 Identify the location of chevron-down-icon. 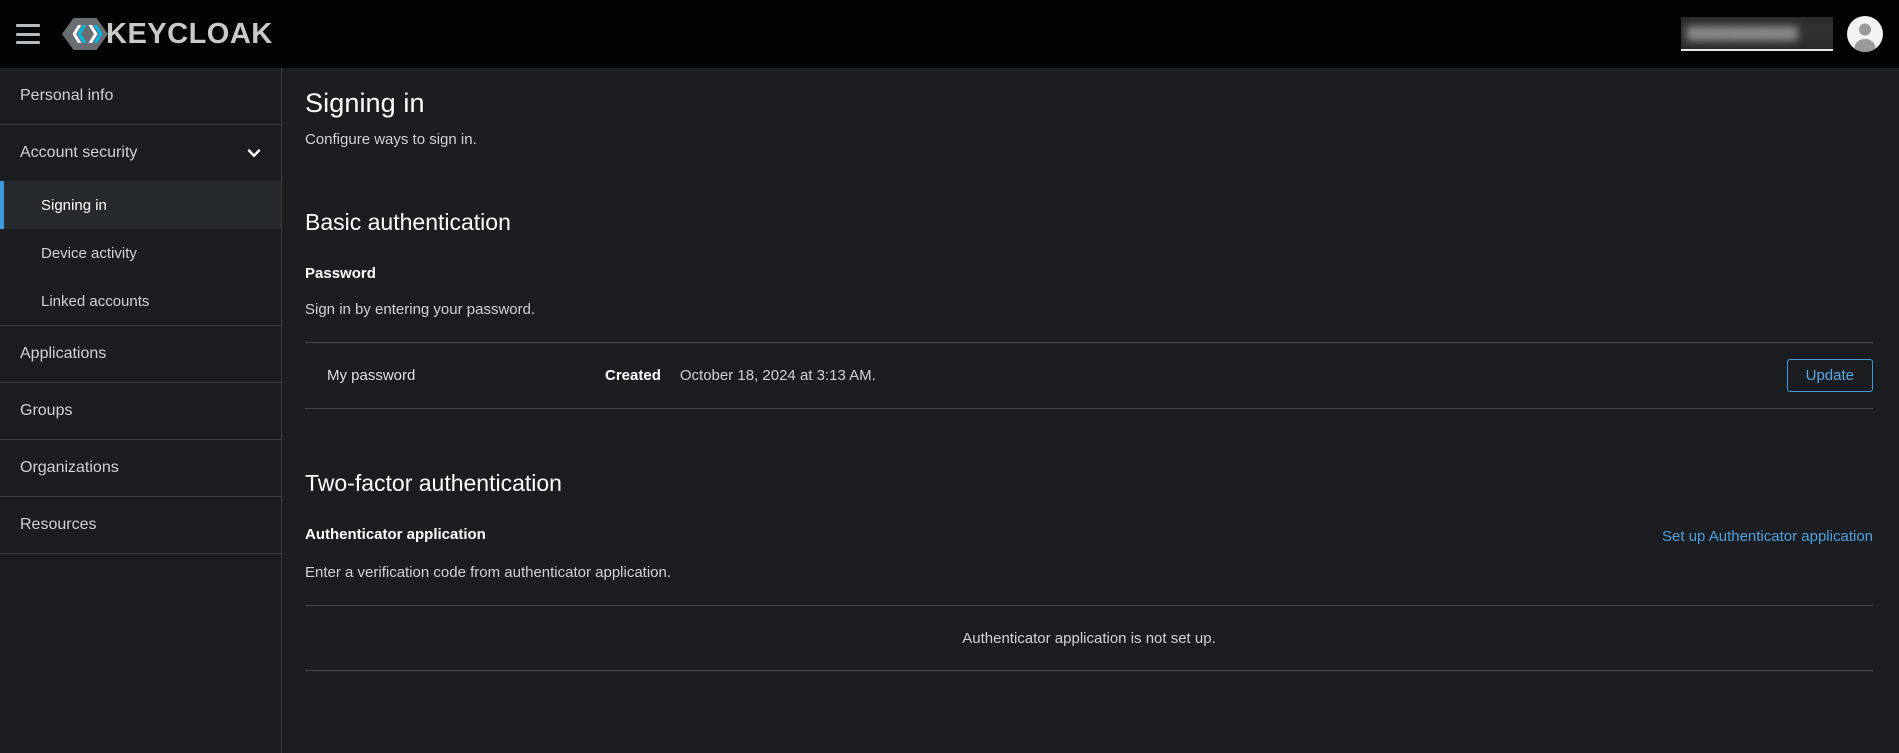
(254, 153).